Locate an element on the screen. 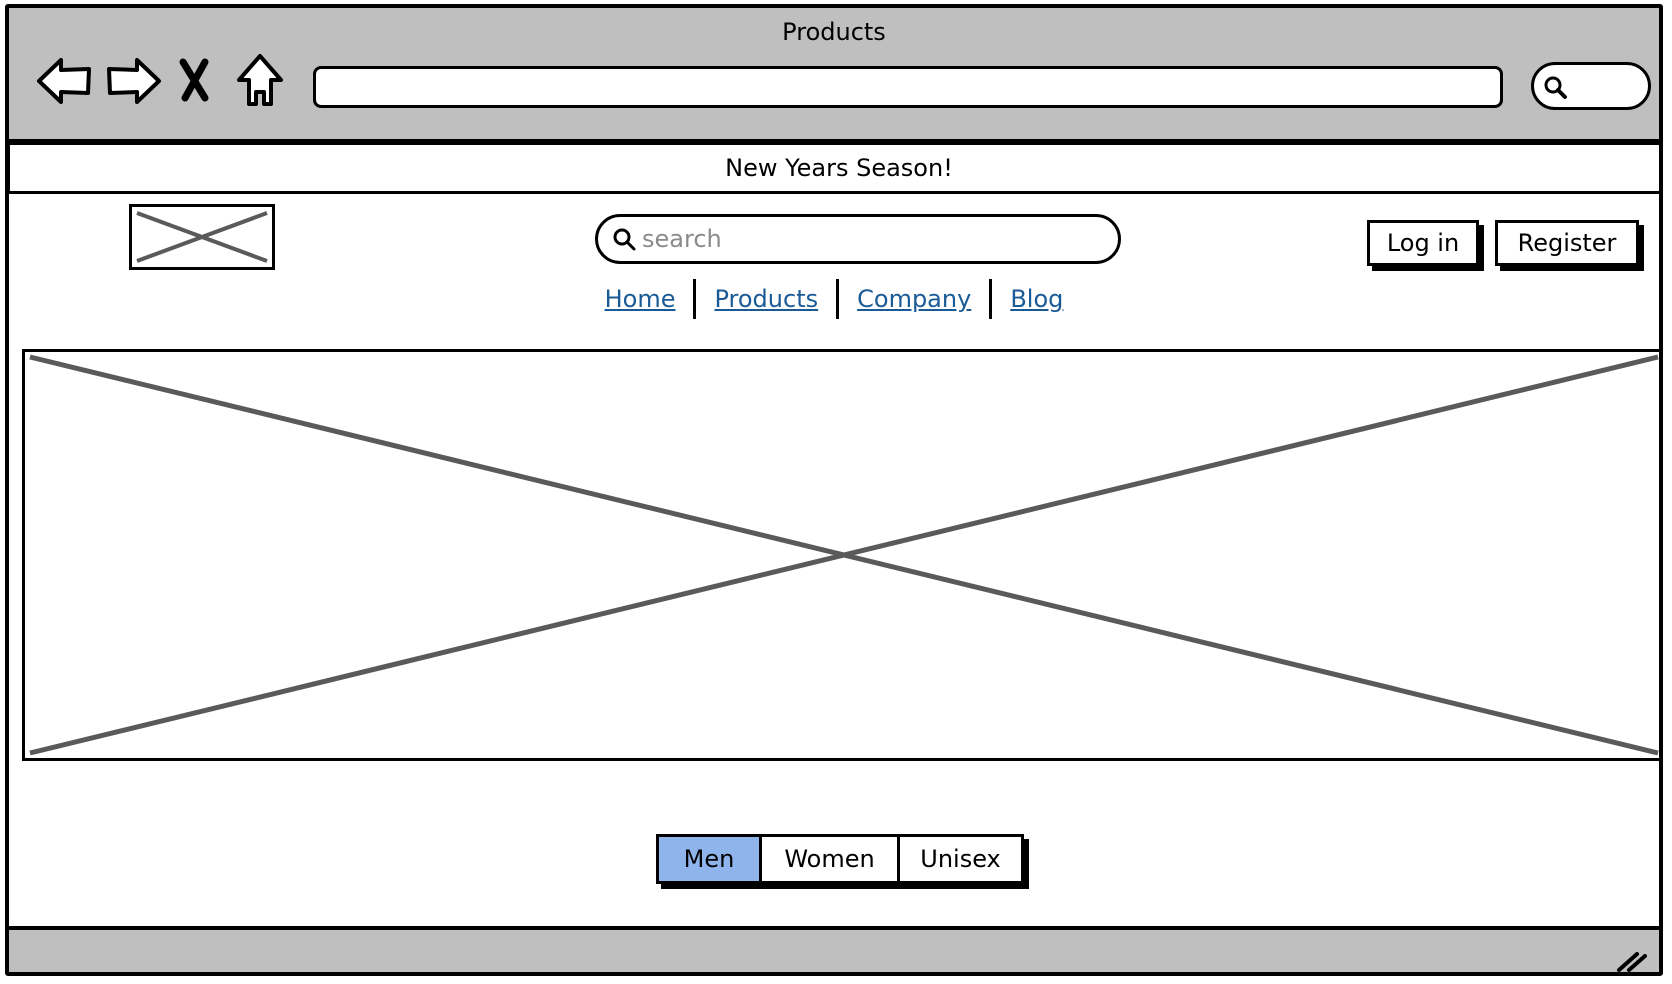 This screenshot has width=1672, height=984. status-bar is located at coordinates (834, 950).